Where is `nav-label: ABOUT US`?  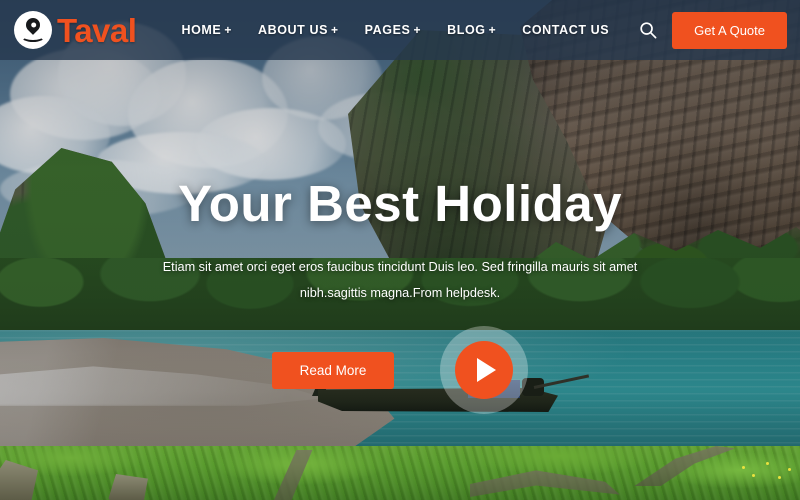 nav-label: ABOUT US is located at coordinates (293, 30).